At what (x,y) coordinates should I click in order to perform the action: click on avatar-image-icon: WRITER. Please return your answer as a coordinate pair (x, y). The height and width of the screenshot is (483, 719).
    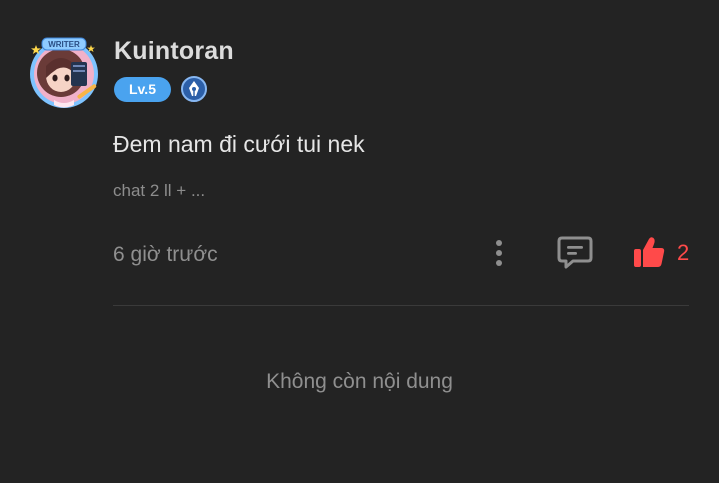
    Looking at the image, I should click on (64, 72).